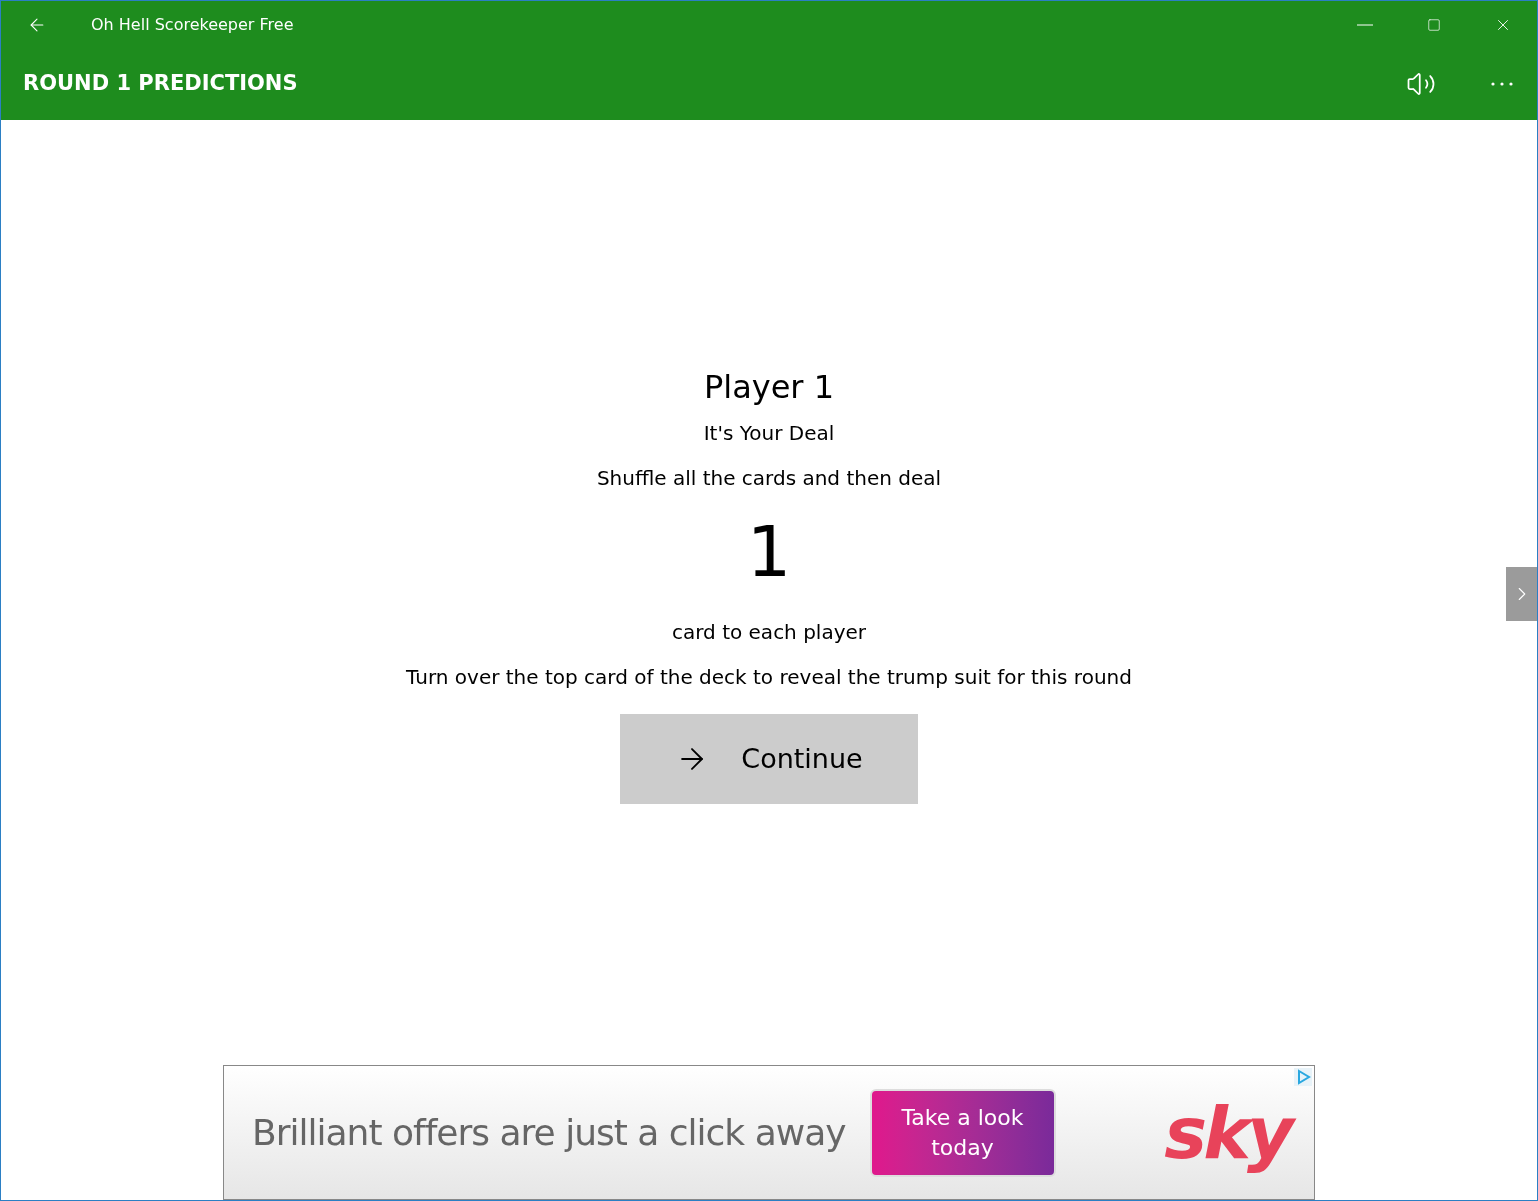 The height and width of the screenshot is (1201, 1538). I want to click on card-count: 1, so click(769, 552).